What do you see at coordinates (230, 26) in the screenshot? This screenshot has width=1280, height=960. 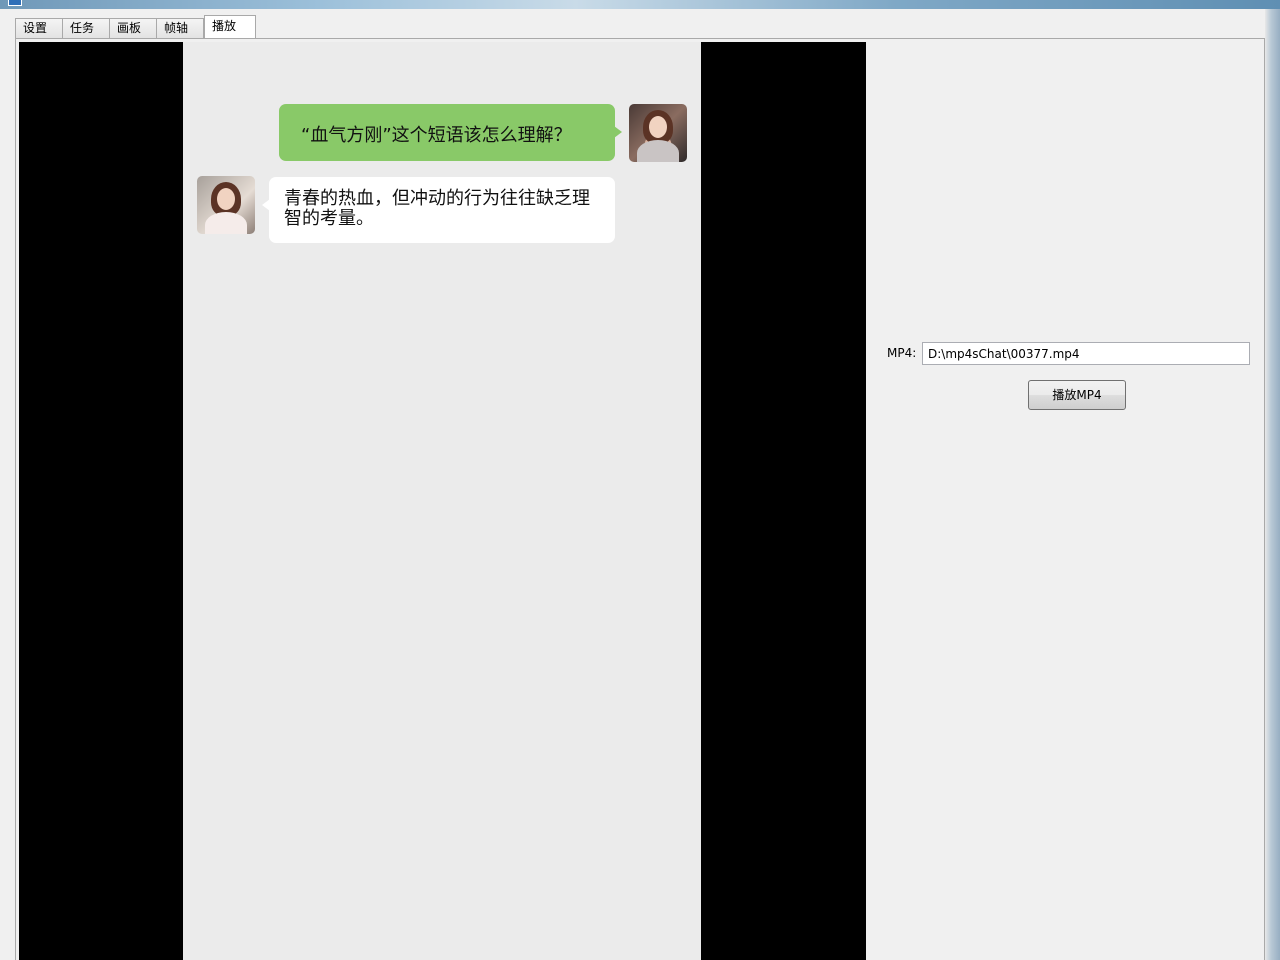 I see `tab-play: 播放` at bounding box center [230, 26].